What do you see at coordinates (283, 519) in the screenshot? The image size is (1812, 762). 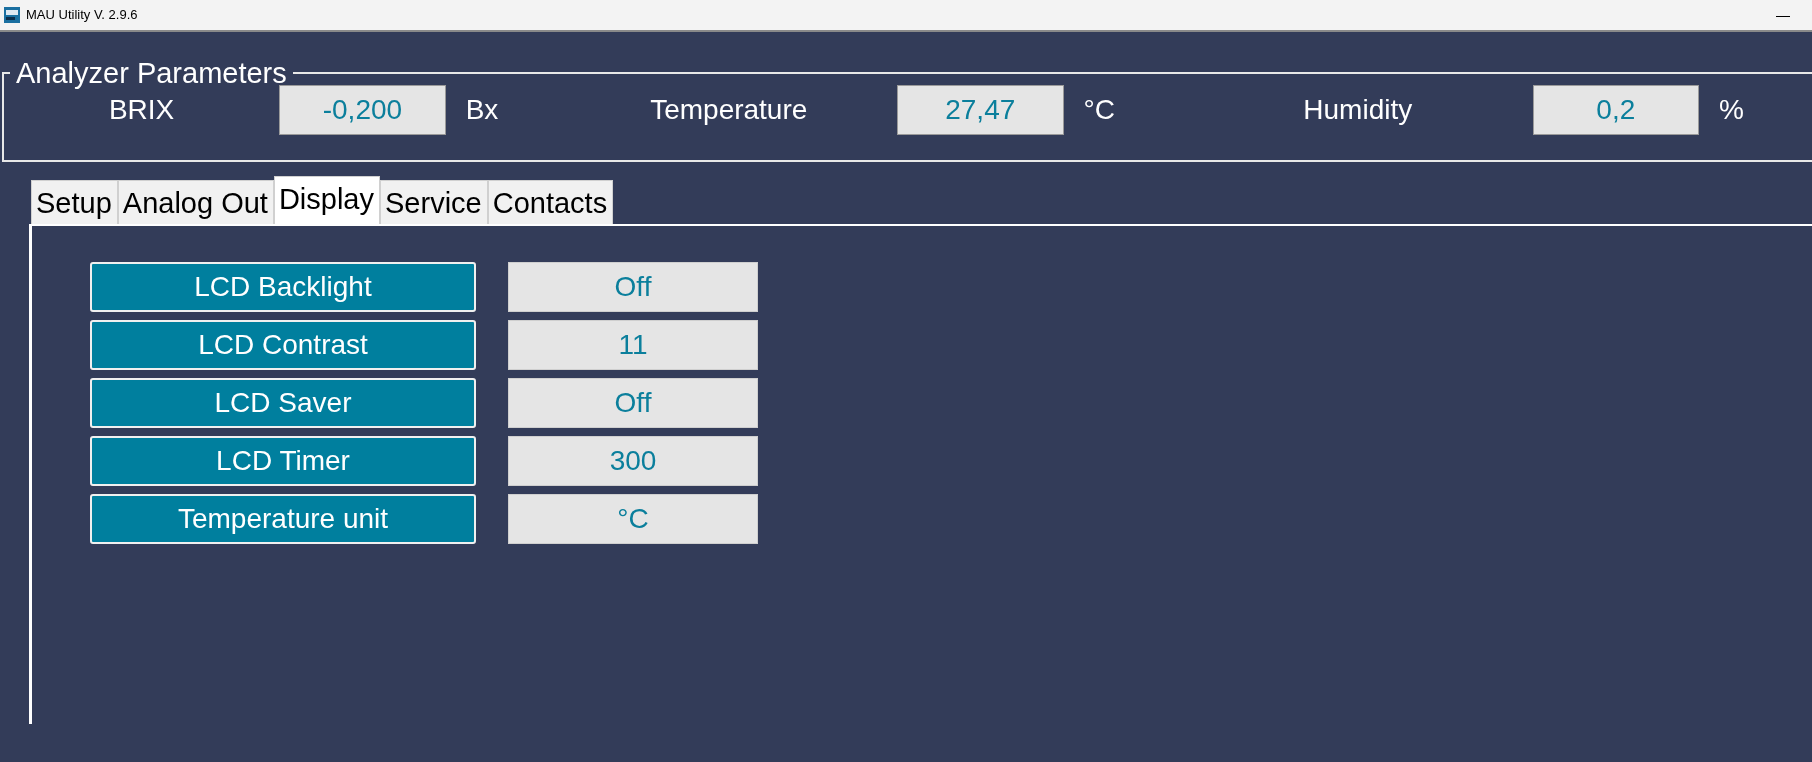 I see `setting-button: Temperature unit` at bounding box center [283, 519].